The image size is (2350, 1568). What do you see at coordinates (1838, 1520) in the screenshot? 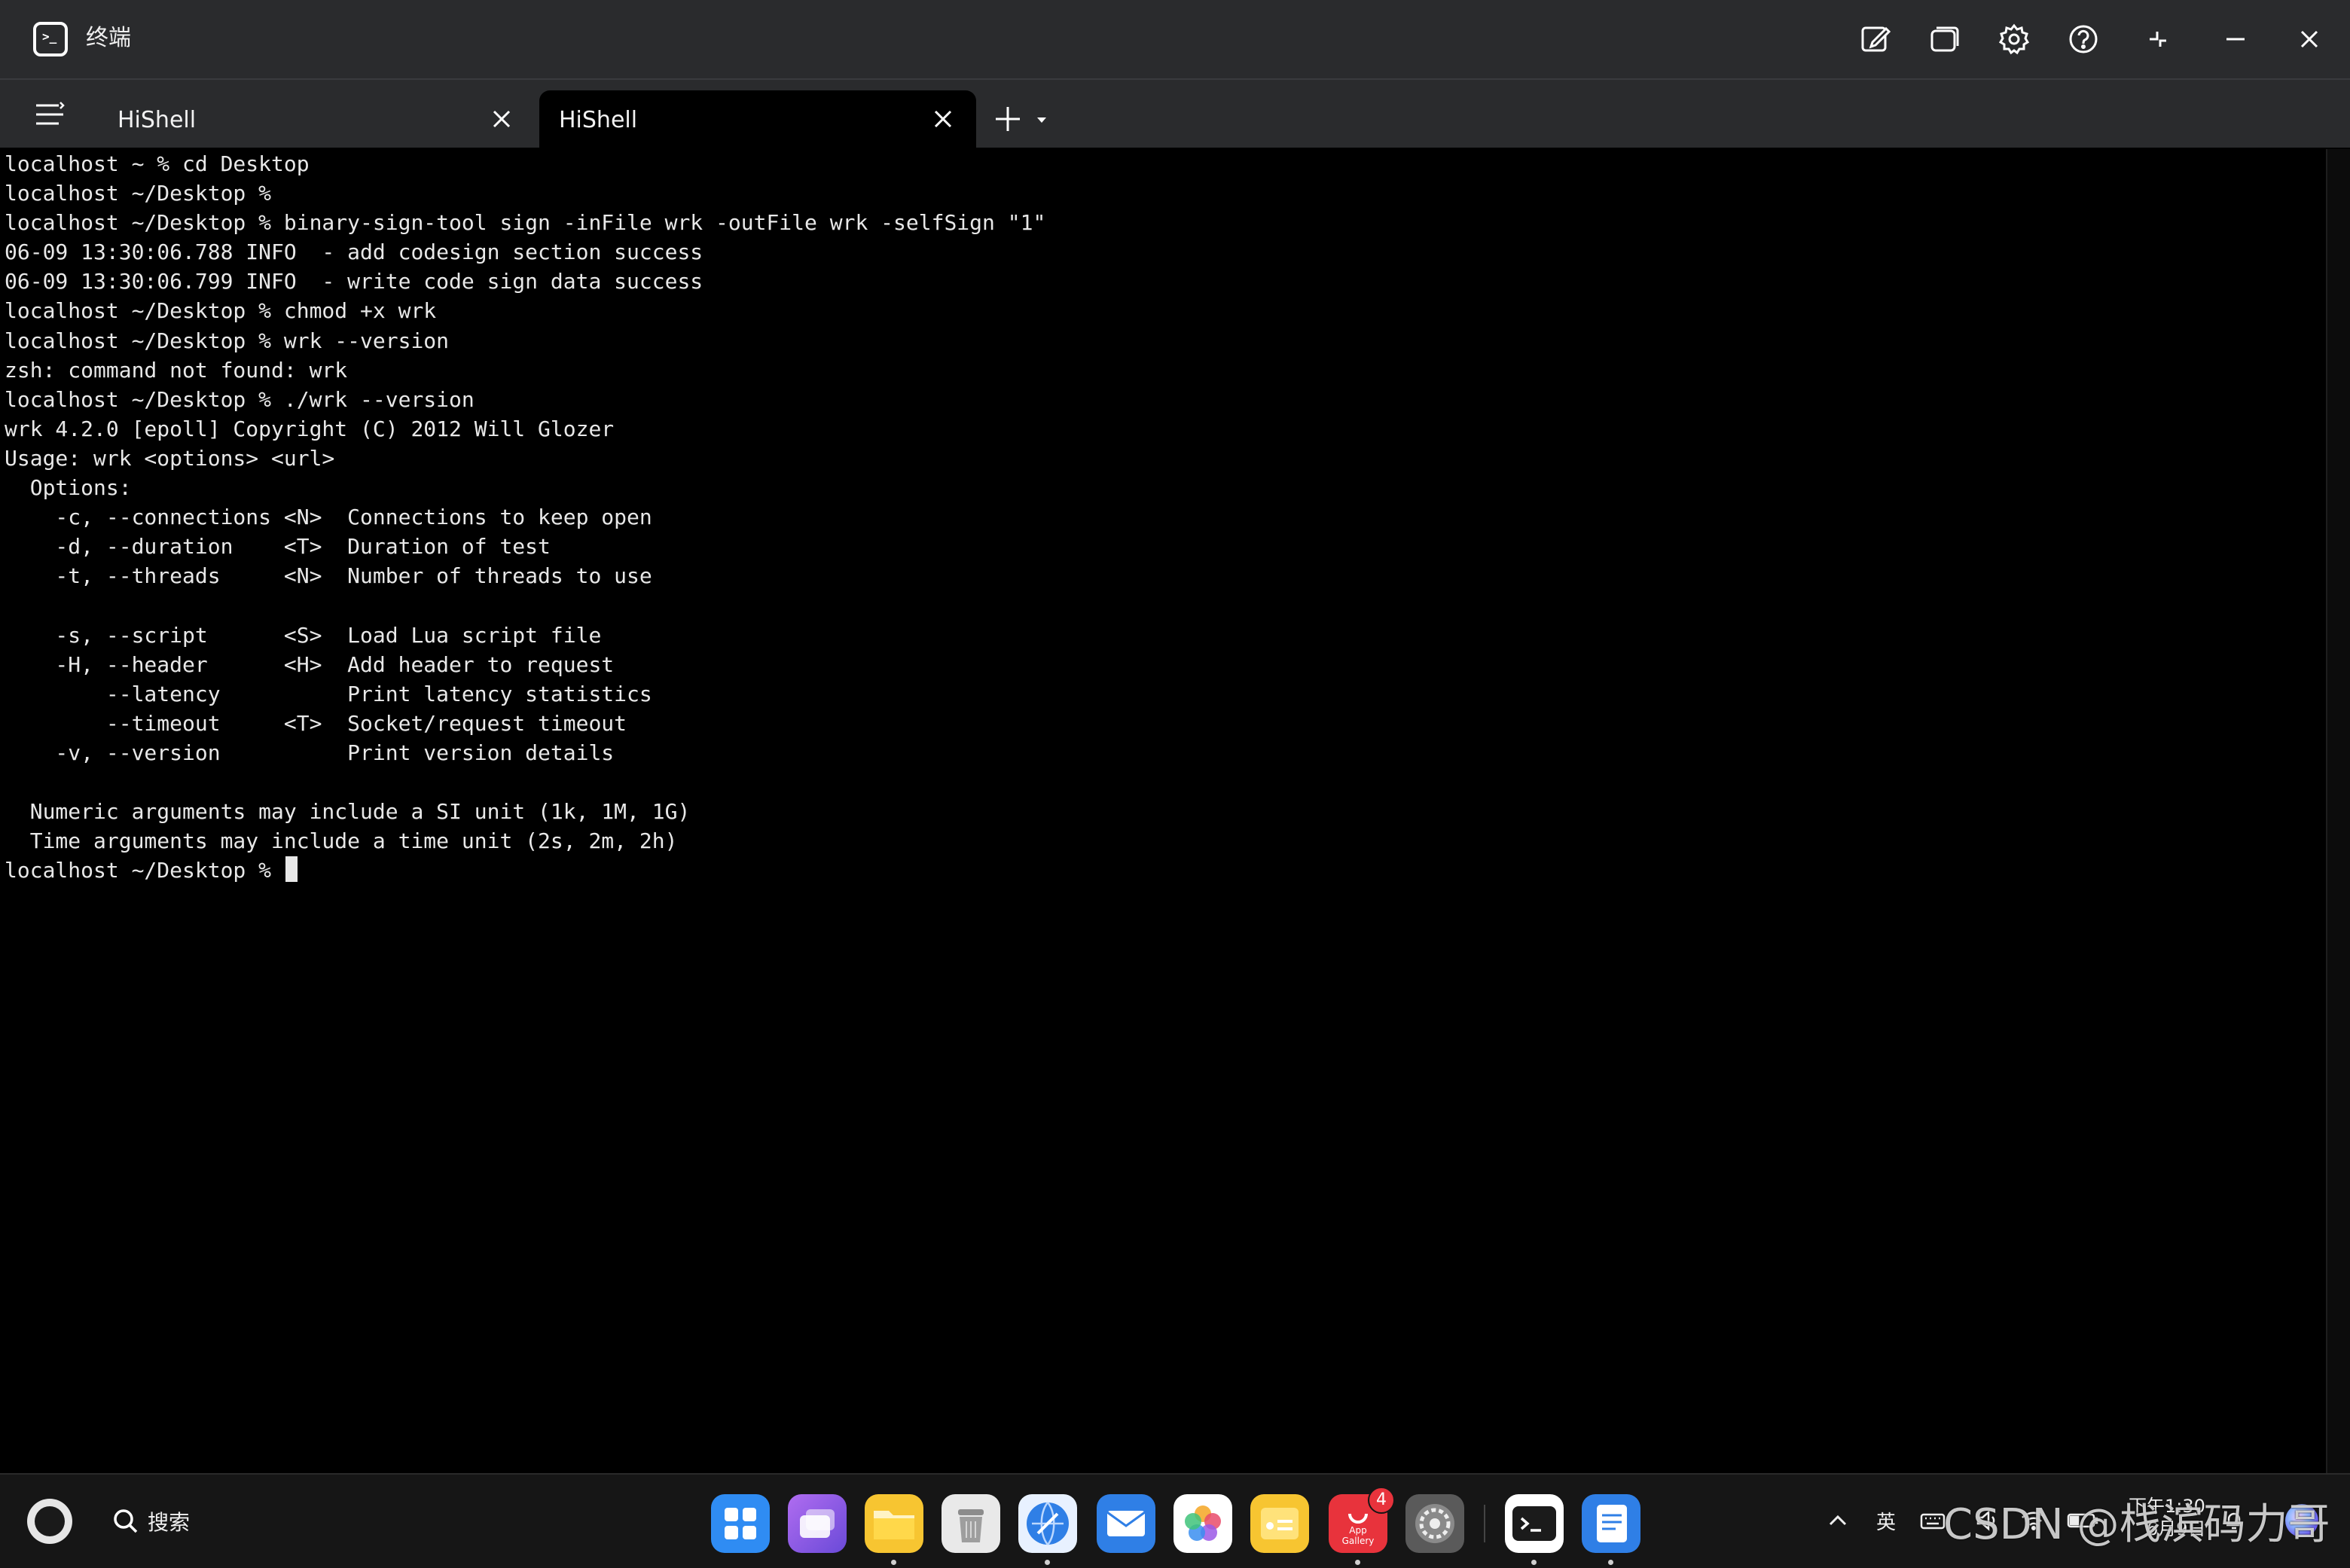
I see `tray-expand-icon` at bounding box center [1838, 1520].